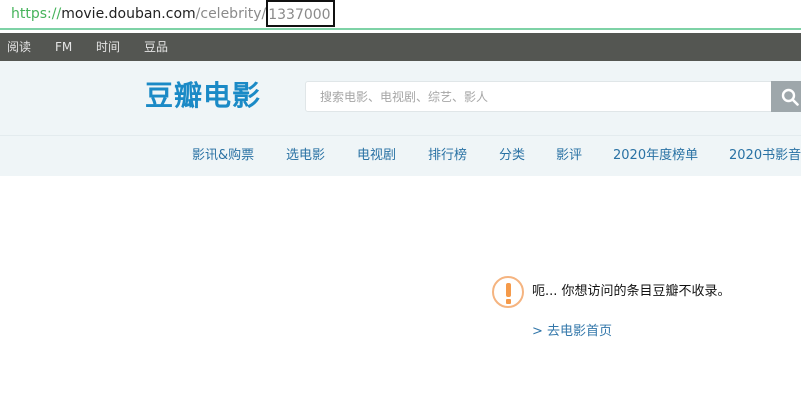 The image size is (801, 407). What do you see at coordinates (572, 332) in the screenshot?
I see `movie-home-link: > 去电影首页` at bounding box center [572, 332].